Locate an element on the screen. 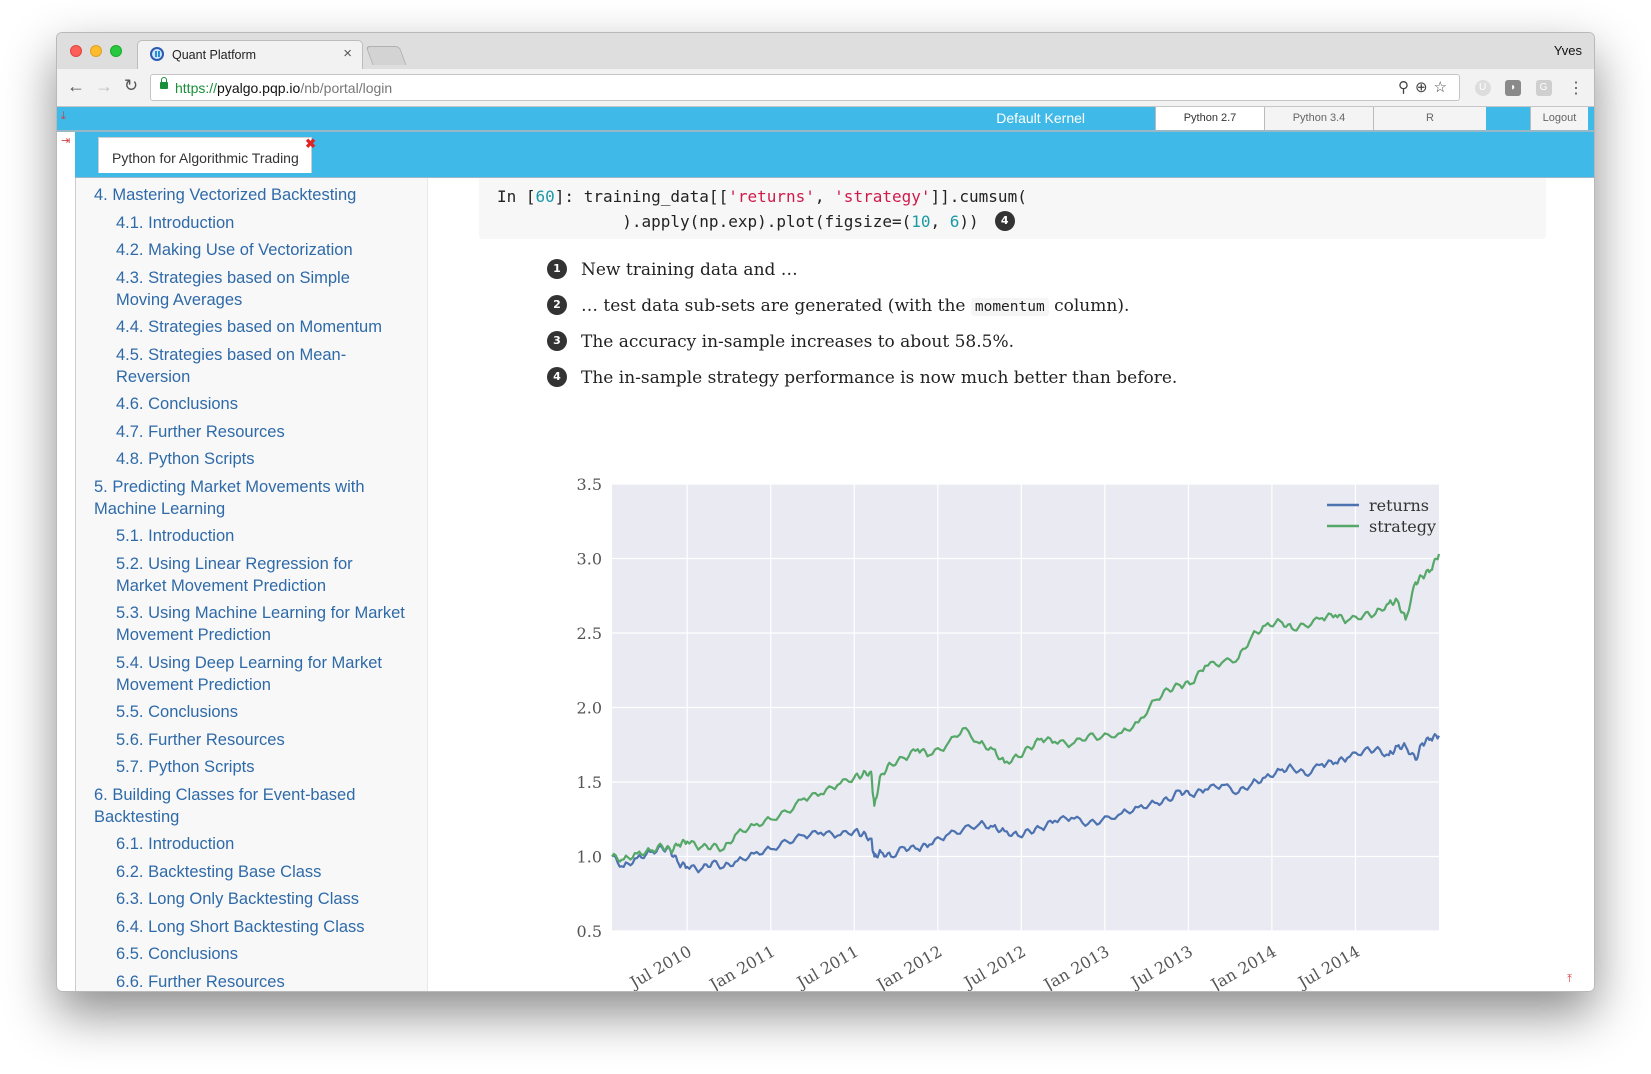  zoom-icon: ⊕ is located at coordinates (1424, 87).